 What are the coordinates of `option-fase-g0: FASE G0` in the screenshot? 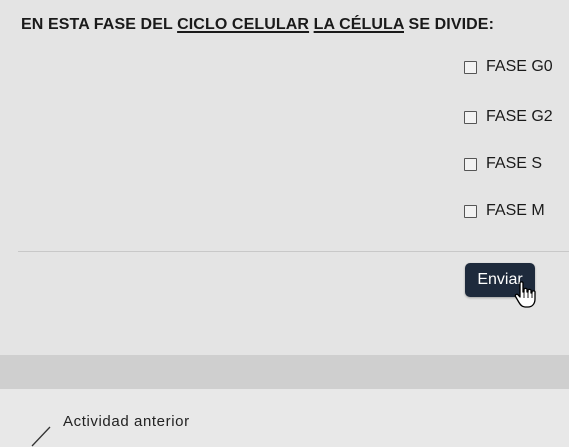 It's located at (508, 67).